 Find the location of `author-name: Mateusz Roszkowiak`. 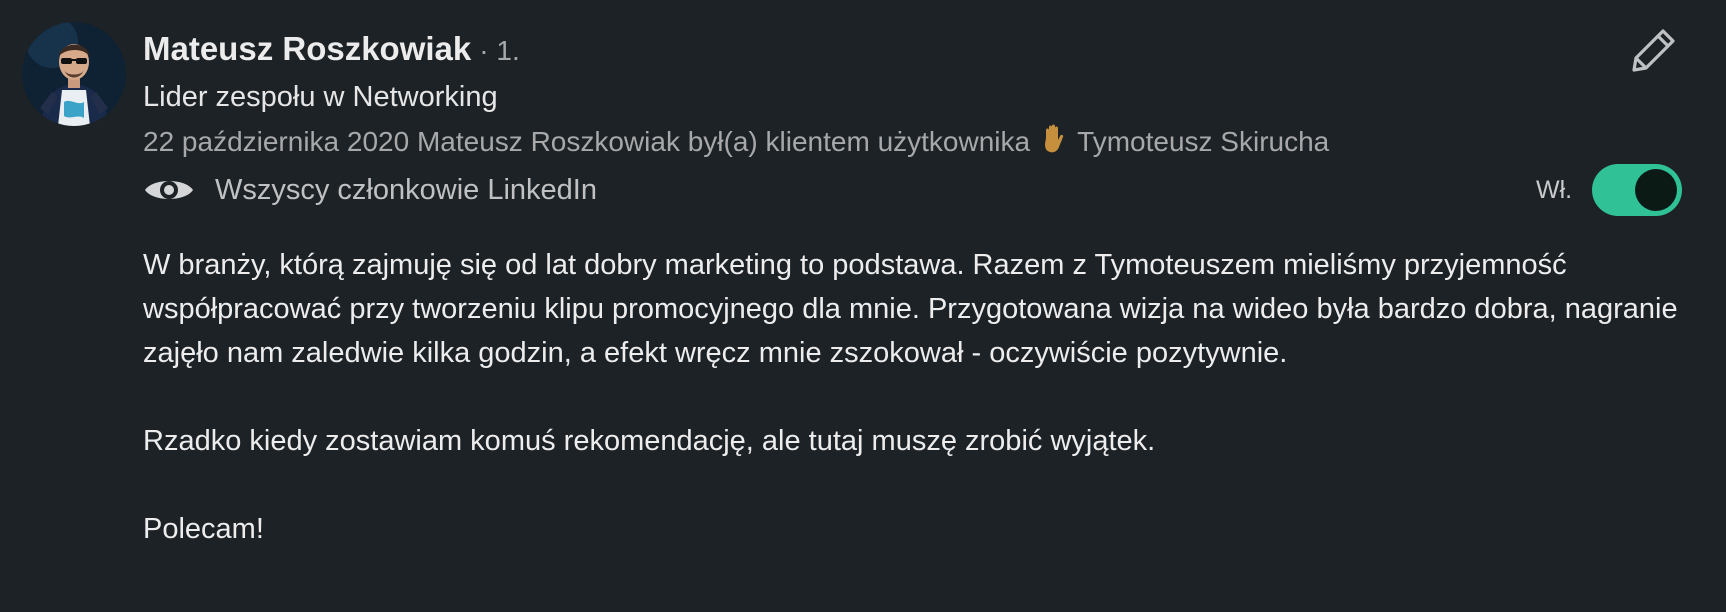

author-name: Mateusz Roszkowiak is located at coordinates (307, 48).